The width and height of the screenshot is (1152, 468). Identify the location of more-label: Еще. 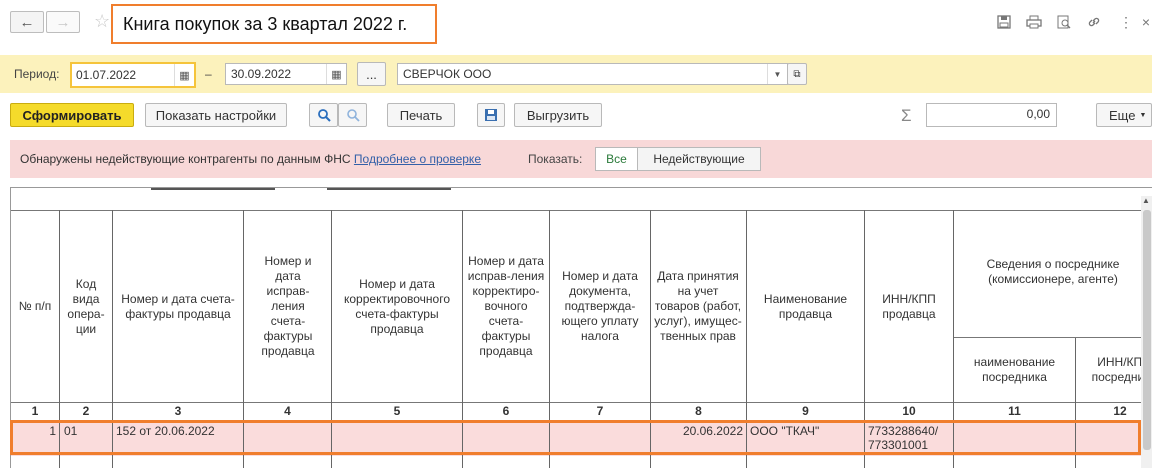
(1122, 115).